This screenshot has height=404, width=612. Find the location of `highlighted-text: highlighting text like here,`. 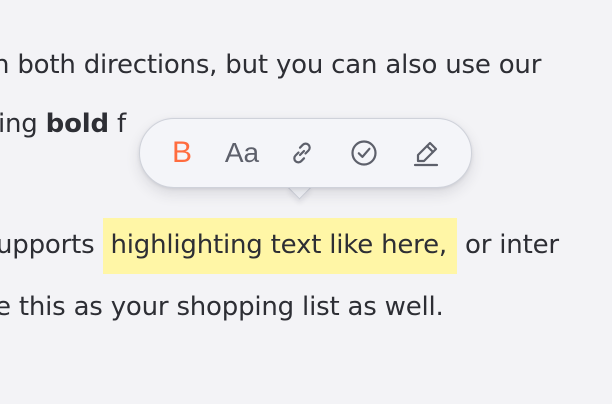

highlighted-text: highlighting text like here, is located at coordinates (279, 246).